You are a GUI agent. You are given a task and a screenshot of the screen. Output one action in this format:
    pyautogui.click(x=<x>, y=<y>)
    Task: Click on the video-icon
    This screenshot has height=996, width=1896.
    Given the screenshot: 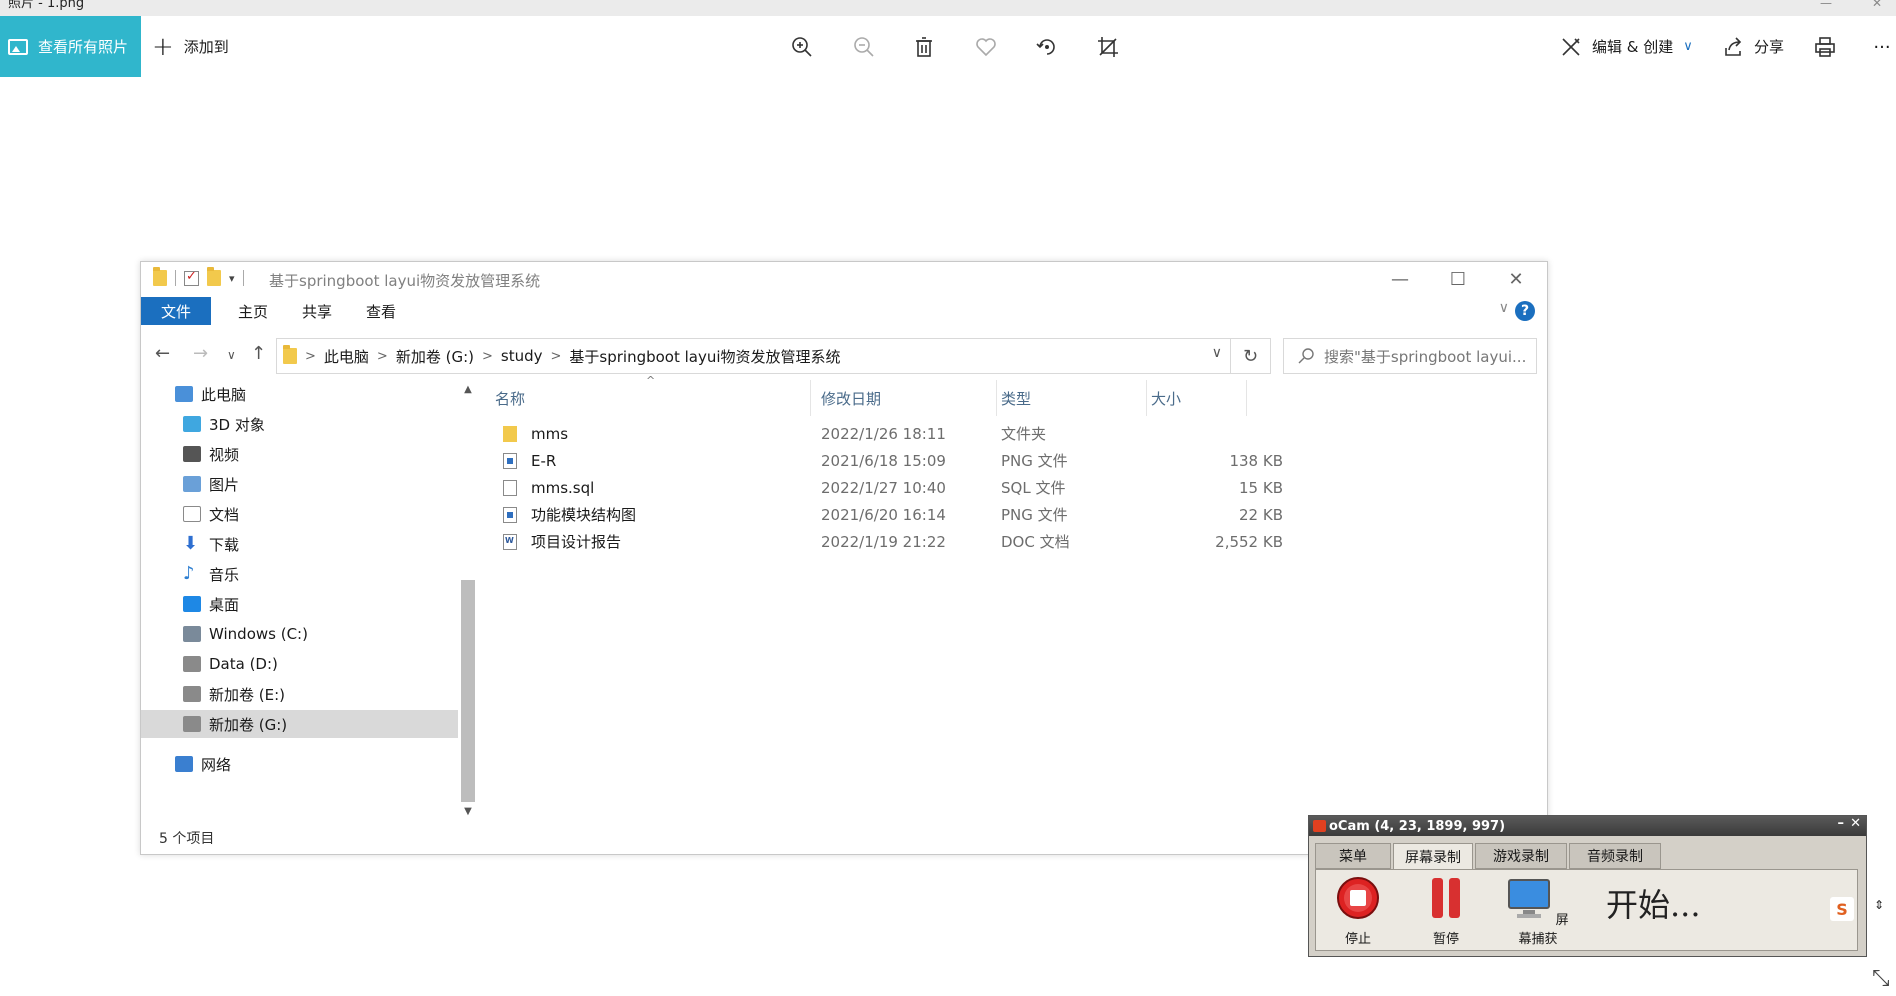 What is the action you would take?
    pyautogui.click(x=192, y=454)
    